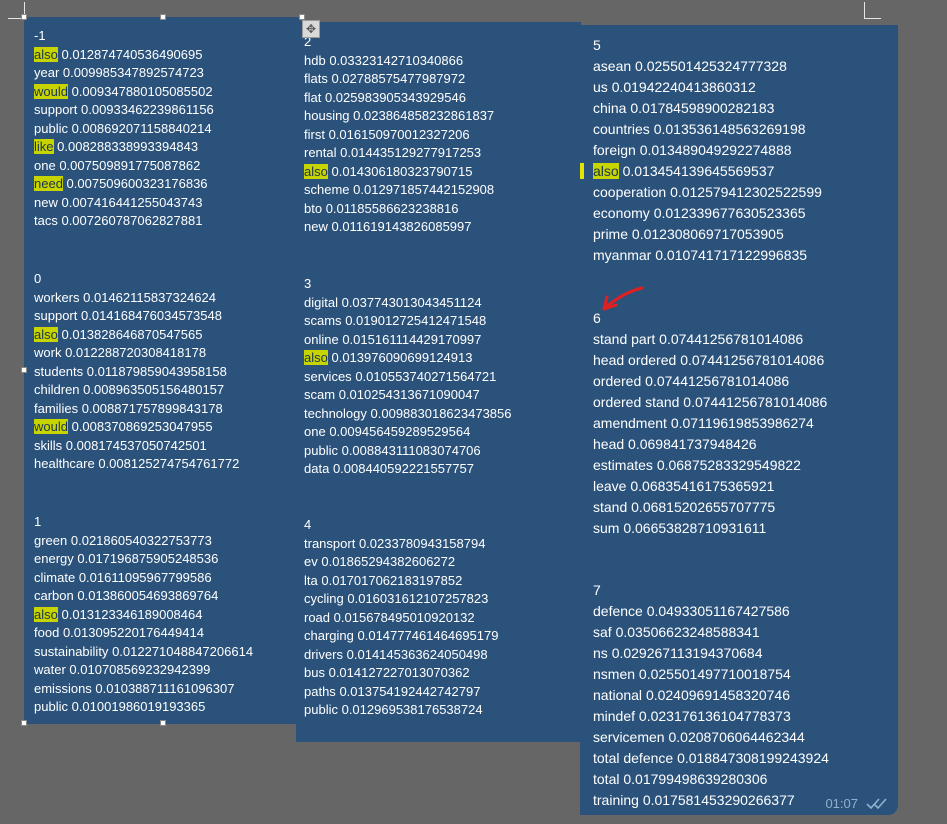 The image size is (947, 824). What do you see at coordinates (711, 653) in the screenshot?
I see `topic-term-row: ns 0.029267113194370684` at bounding box center [711, 653].